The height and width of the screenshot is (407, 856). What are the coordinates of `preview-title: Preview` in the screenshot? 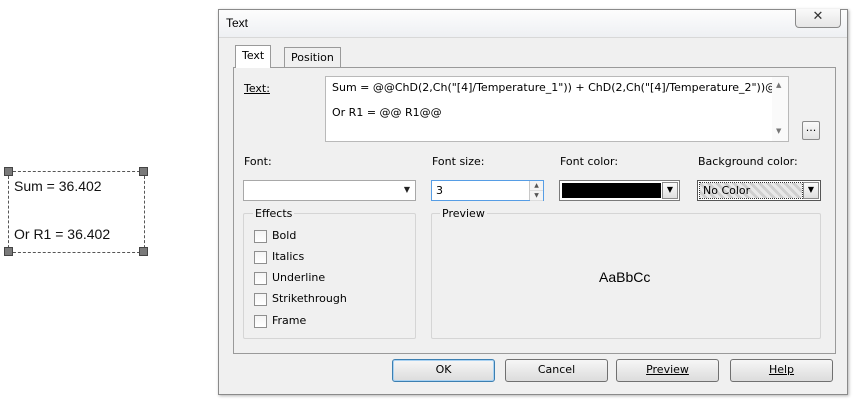 It's located at (463, 213).